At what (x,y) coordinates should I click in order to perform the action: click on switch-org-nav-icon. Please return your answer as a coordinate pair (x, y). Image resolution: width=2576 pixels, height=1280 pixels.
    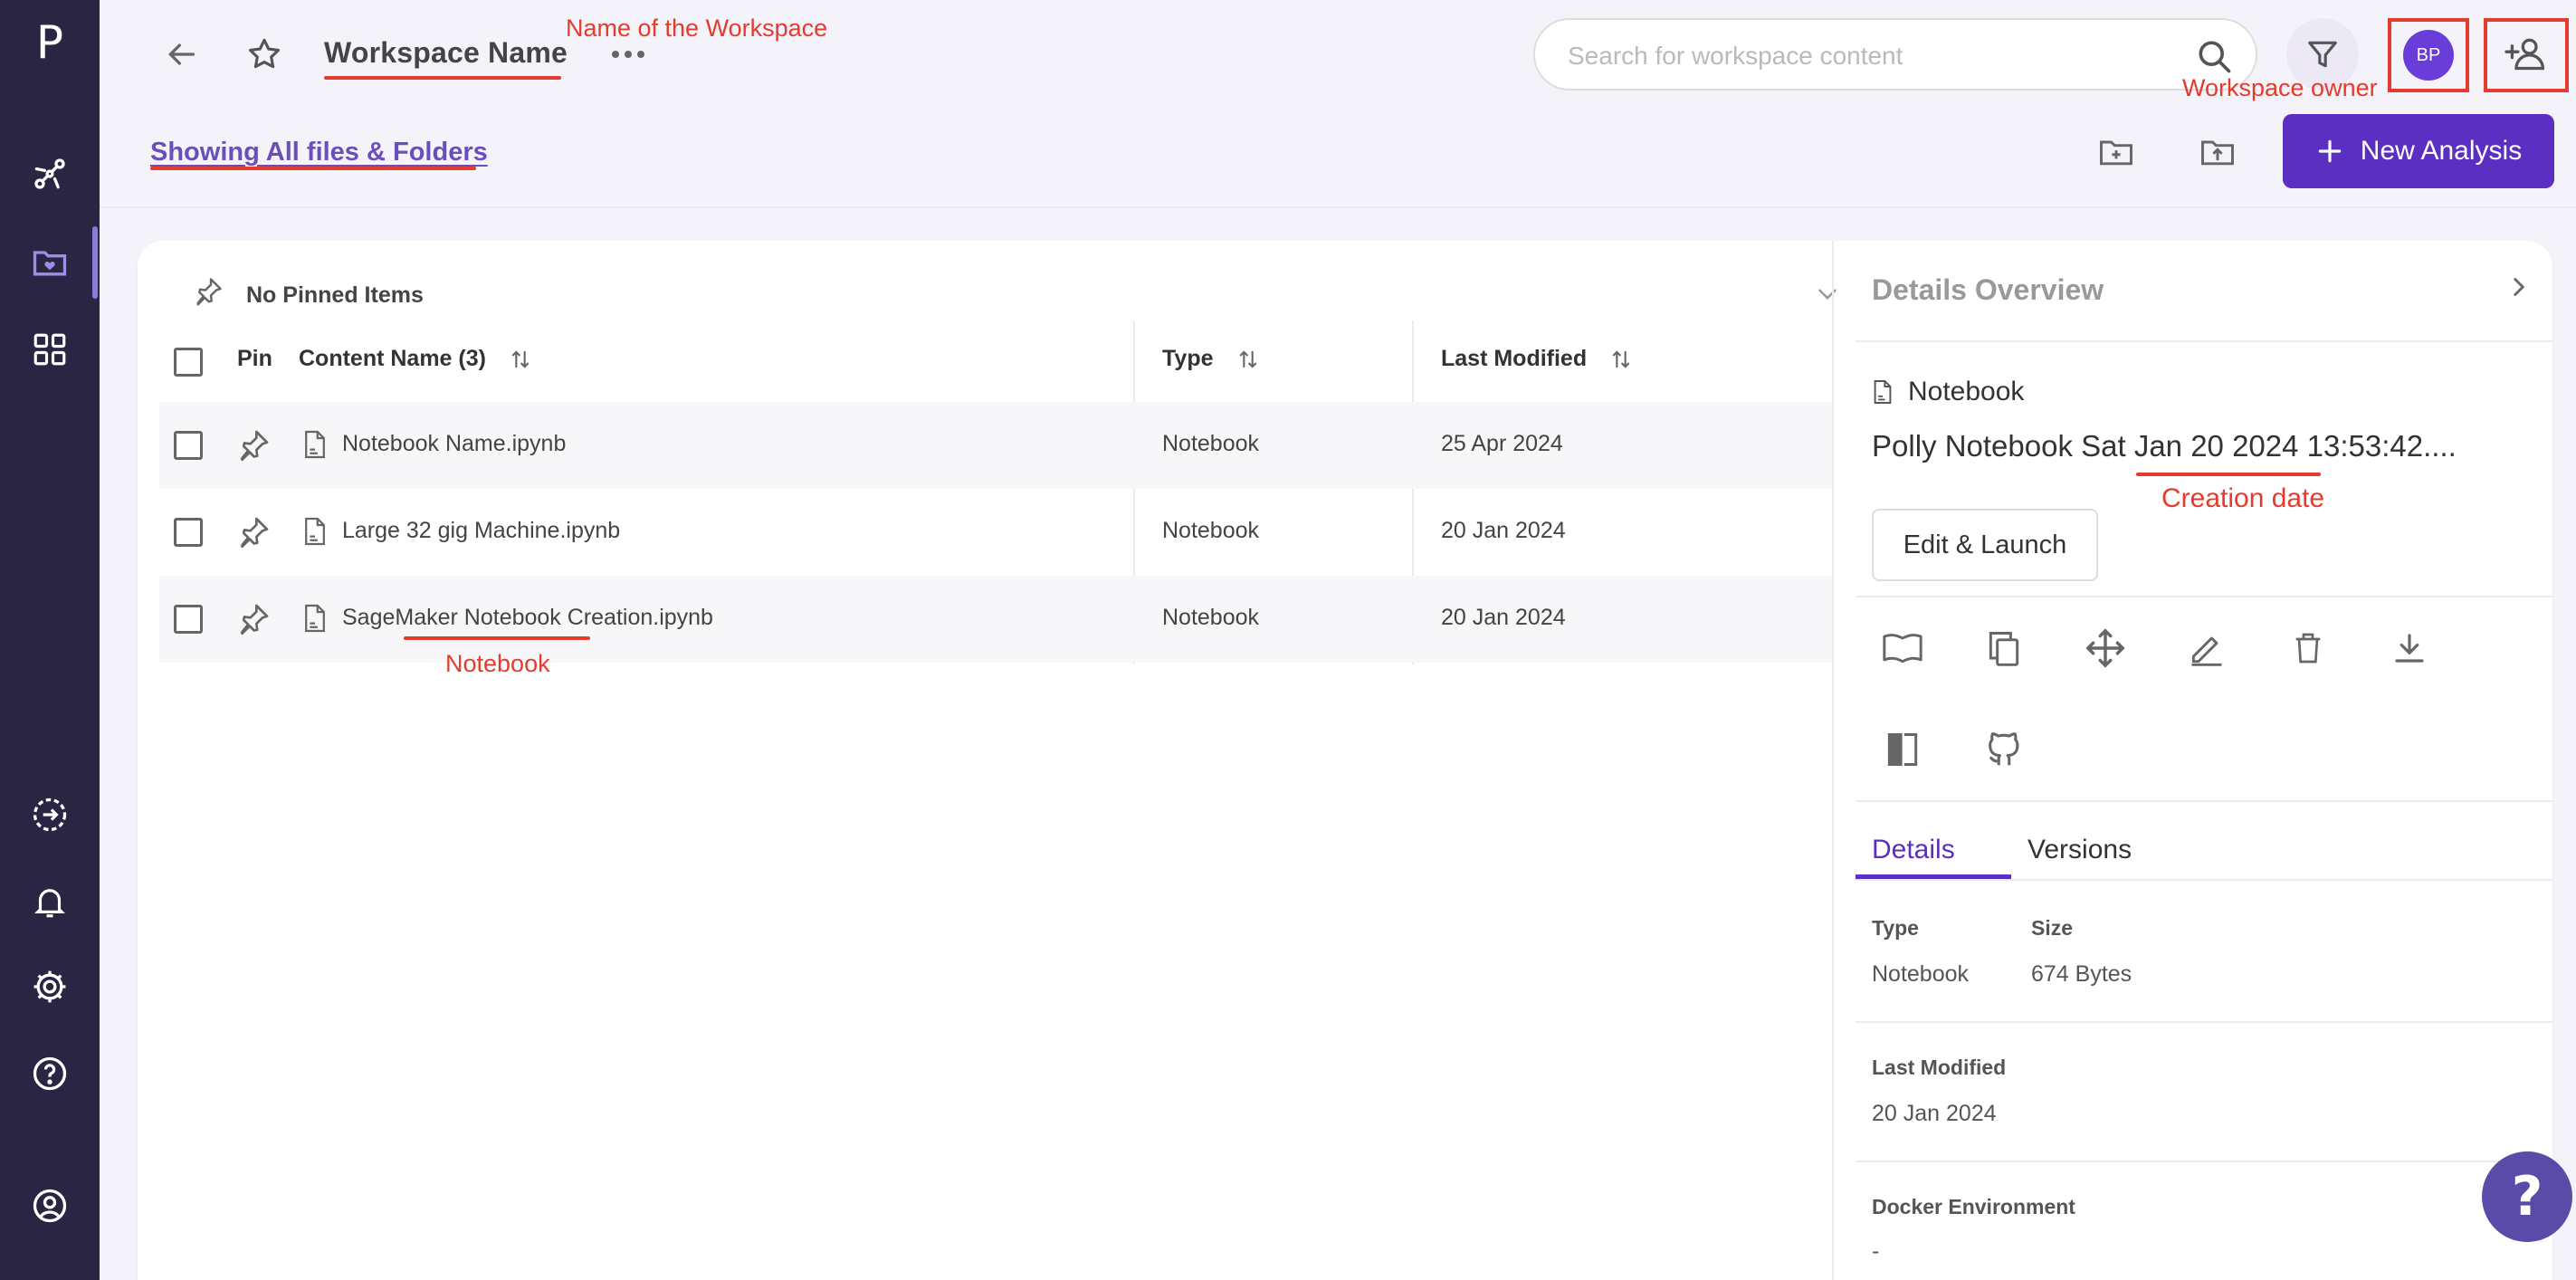
    Looking at the image, I should click on (49, 814).